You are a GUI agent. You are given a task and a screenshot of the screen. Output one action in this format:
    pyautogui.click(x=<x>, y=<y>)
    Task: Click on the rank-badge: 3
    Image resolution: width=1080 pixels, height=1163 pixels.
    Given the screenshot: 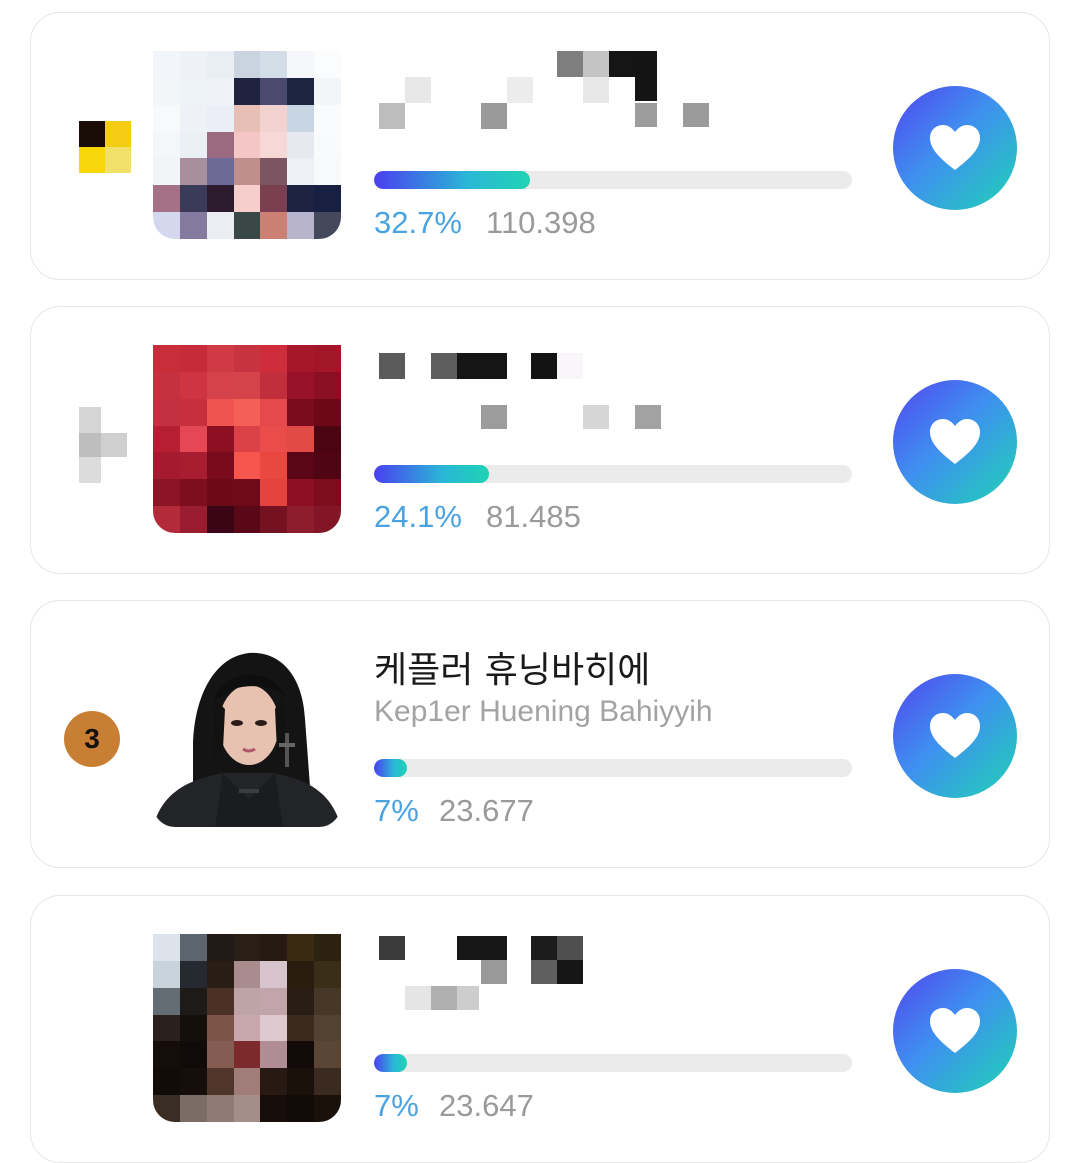 What is the action you would take?
    pyautogui.click(x=92, y=739)
    